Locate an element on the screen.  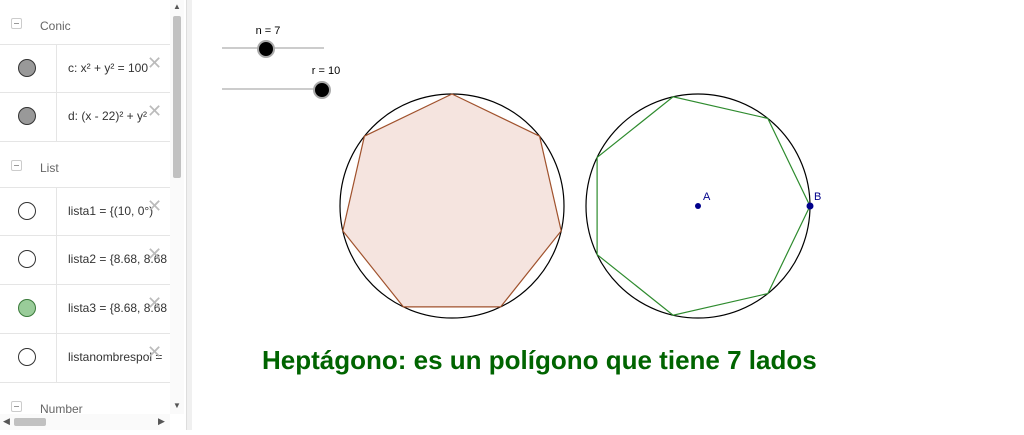
group-label: Conic is located at coordinates (55, 26).